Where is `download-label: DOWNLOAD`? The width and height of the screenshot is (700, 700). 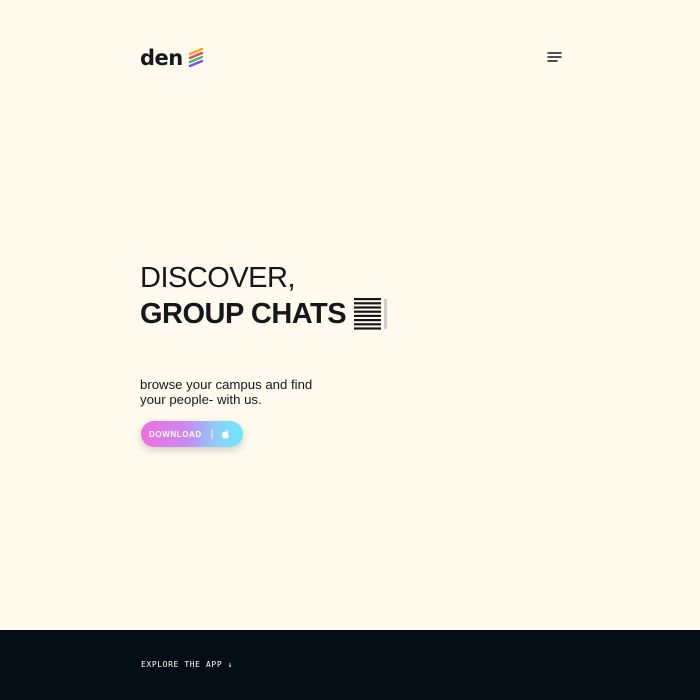 download-label: DOWNLOAD is located at coordinates (175, 434).